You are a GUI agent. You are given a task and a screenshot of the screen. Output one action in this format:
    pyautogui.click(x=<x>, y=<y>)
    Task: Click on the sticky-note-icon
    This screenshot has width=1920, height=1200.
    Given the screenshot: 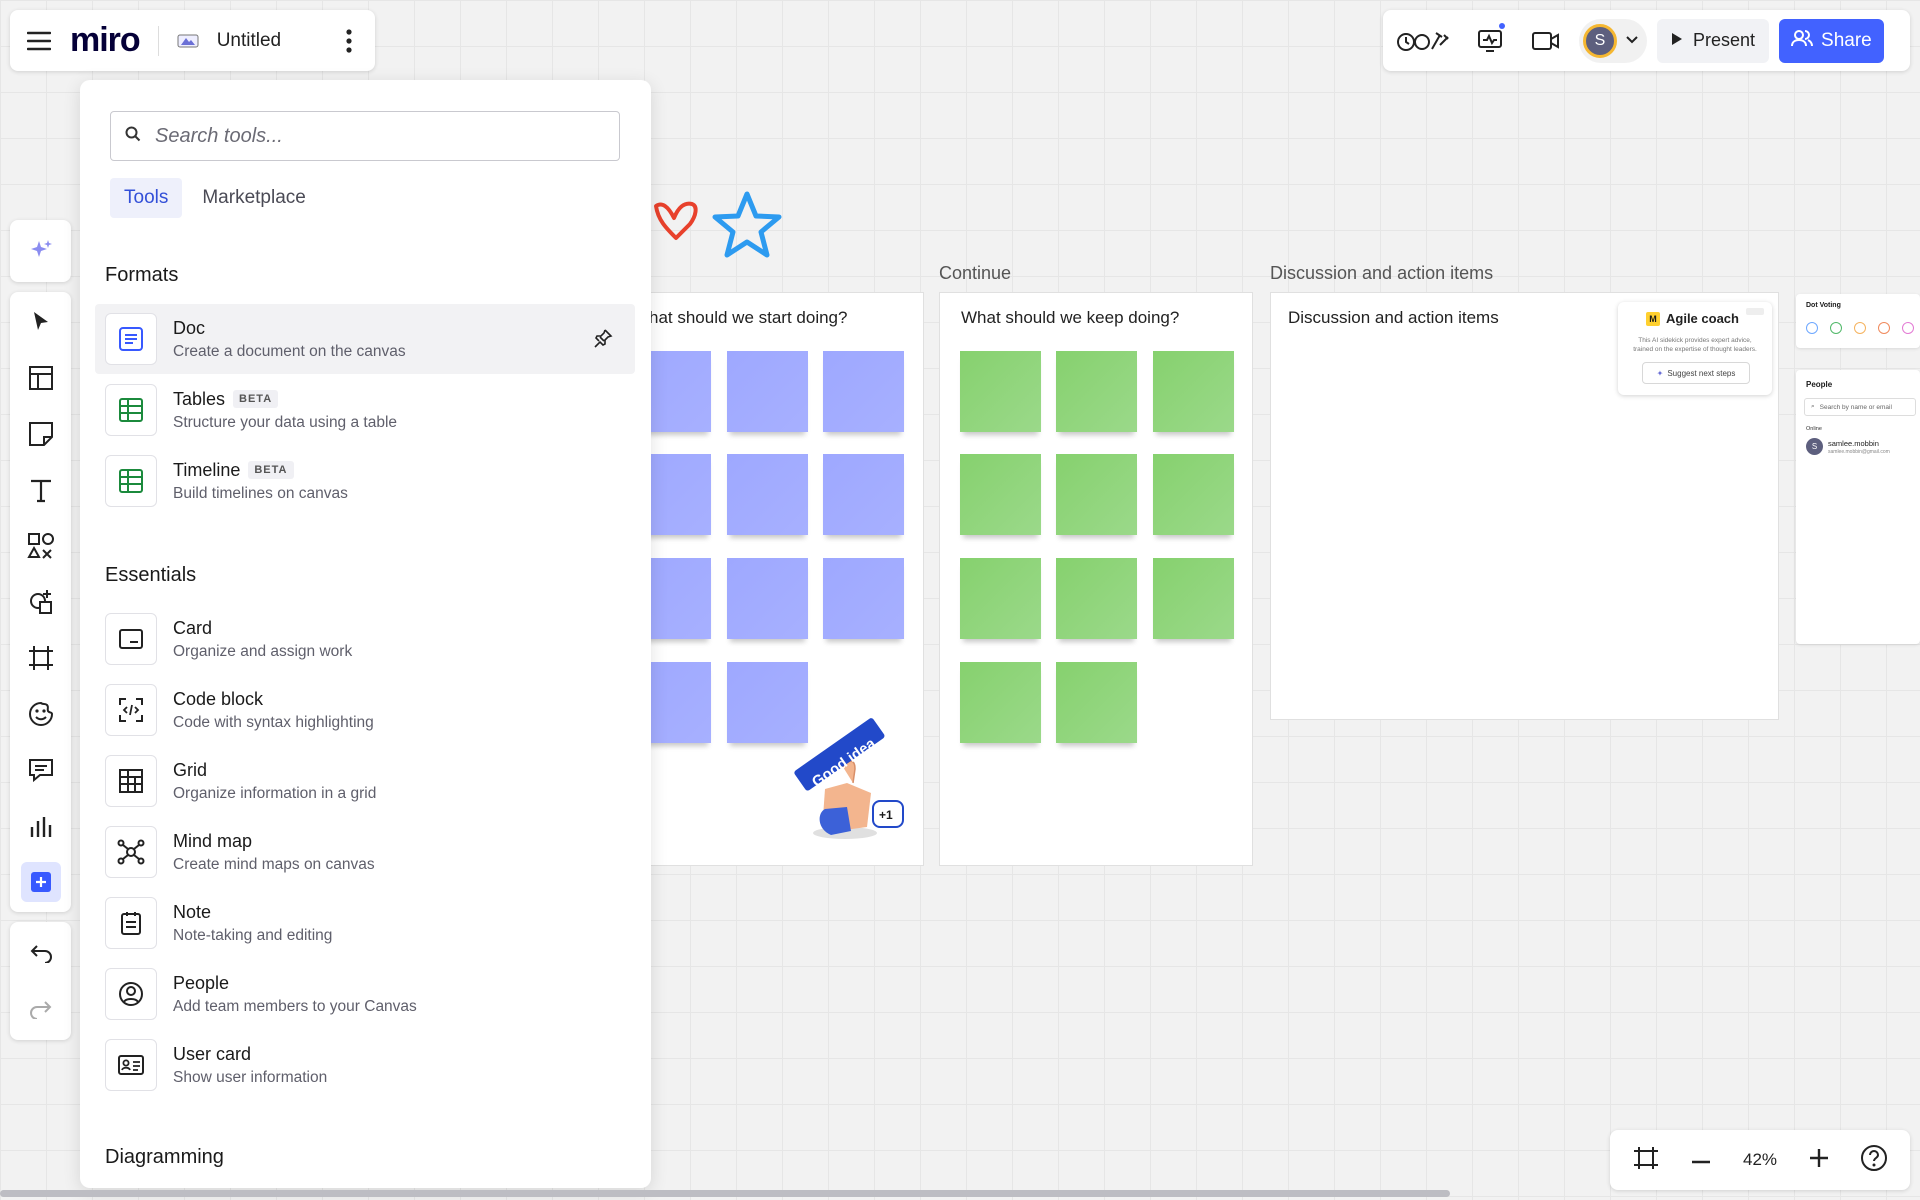 What is the action you would take?
    pyautogui.click(x=40, y=434)
    